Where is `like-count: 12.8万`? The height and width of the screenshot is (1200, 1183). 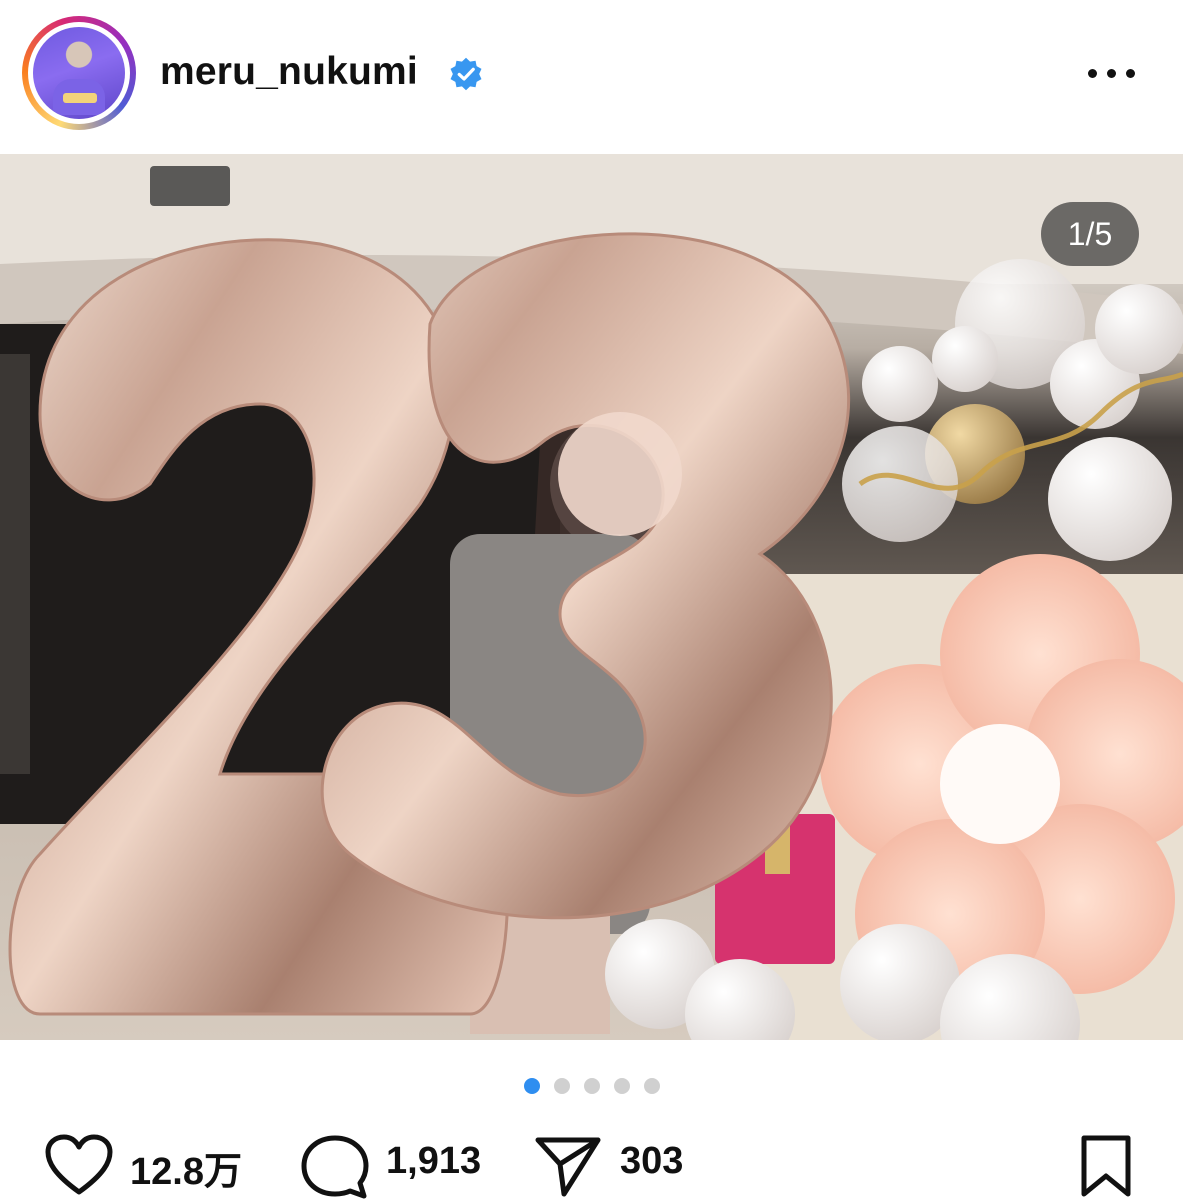 like-count: 12.8万 is located at coordinates (186, 1167).